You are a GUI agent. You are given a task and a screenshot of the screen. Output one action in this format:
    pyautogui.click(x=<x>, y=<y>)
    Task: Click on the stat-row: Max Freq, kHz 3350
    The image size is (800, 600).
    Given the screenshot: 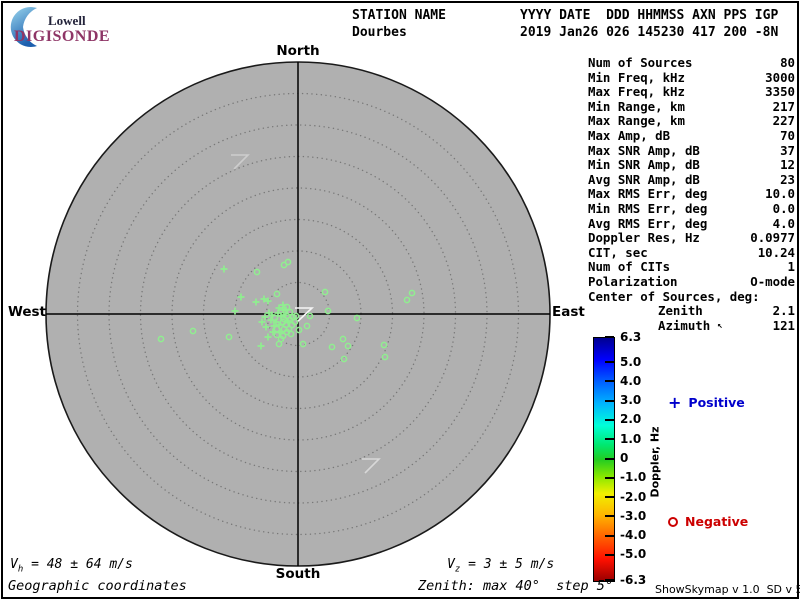 What is the action you would take?
    pyautogui.click(x=691, y=92)
    